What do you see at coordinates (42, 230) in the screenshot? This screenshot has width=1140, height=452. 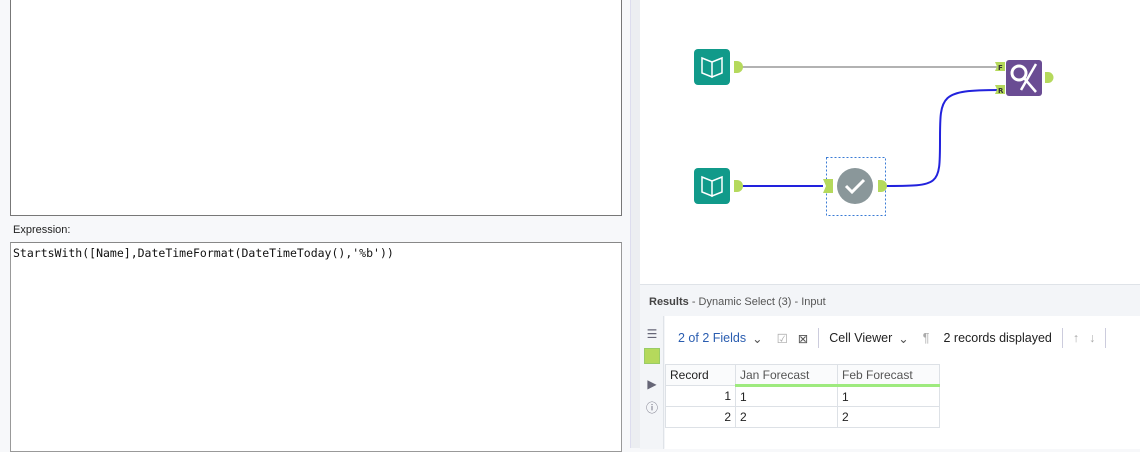 I see `expression-label: Expression:` at bounding box center [42, 230].